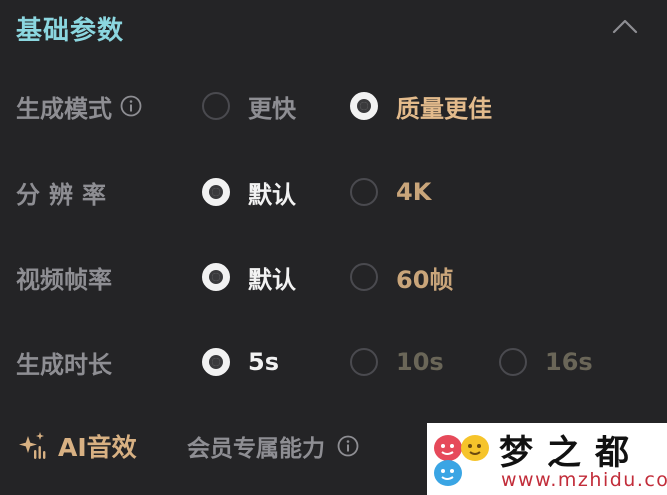  I want to click on ai-sound-label: AI音效, so click(97, 447).